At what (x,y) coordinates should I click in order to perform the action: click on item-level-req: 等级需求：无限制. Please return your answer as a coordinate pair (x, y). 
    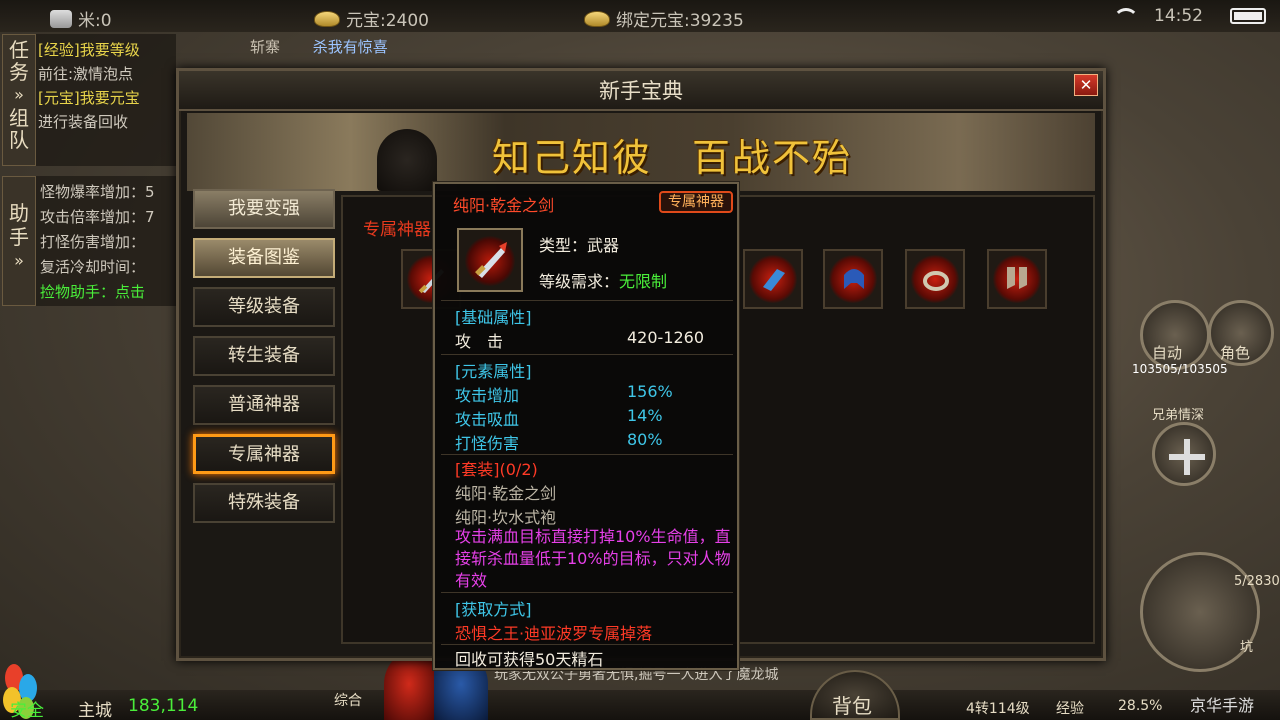
    Looking at the image, I should click on (603, 280).